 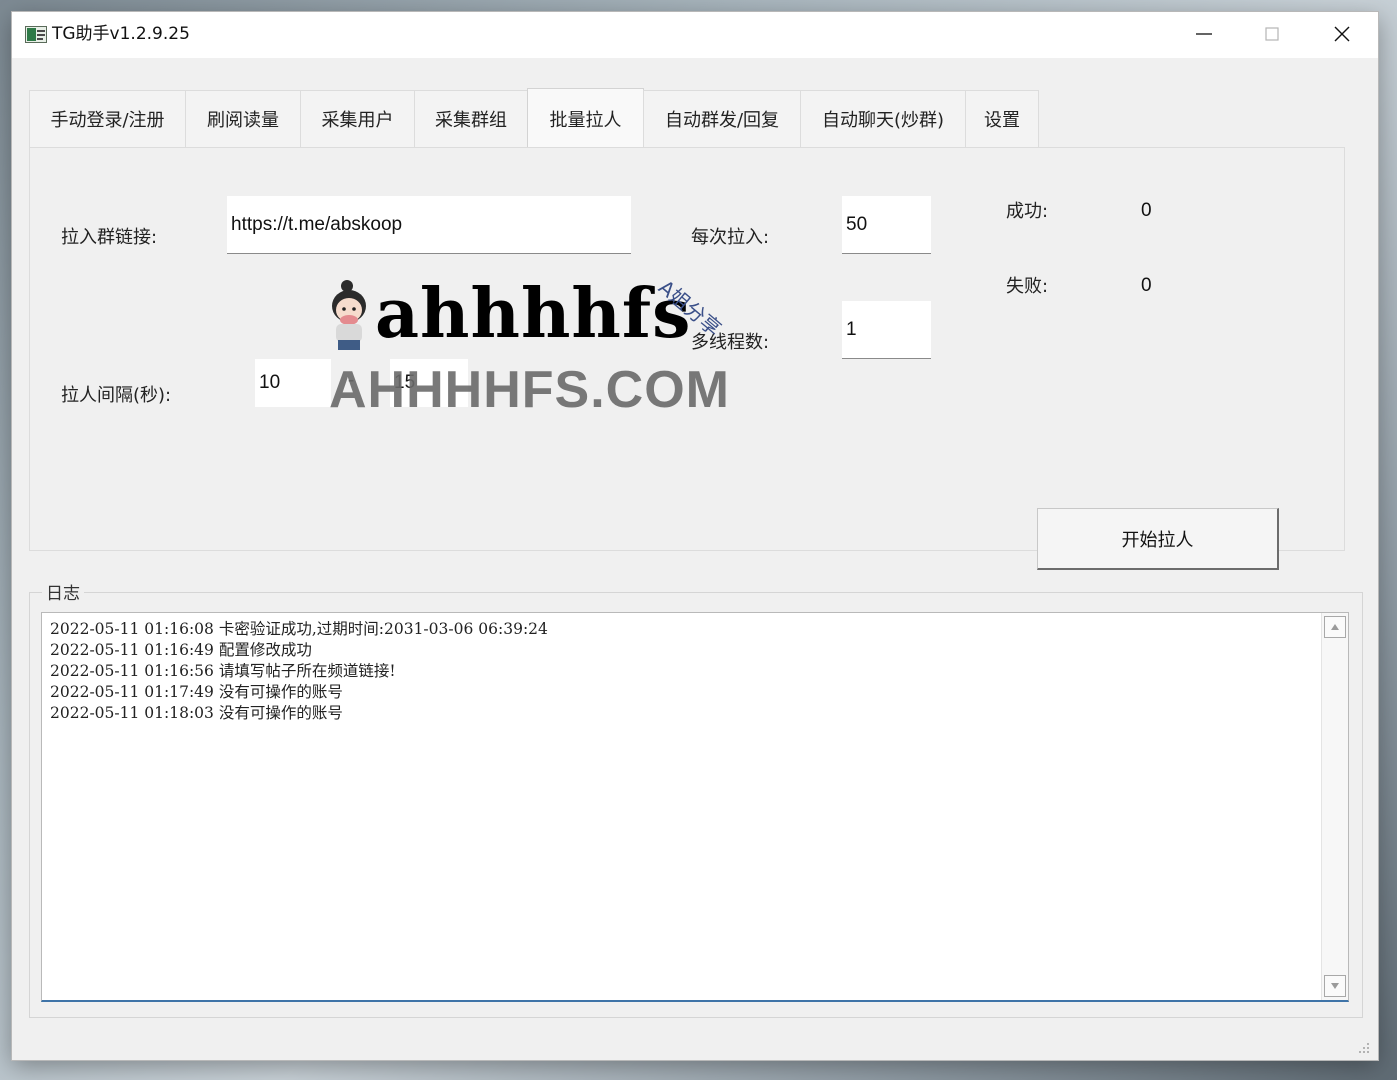 What do you see at coordinates (1146, 285) in the screenshot?
I see `fail-count: 0` at bounding box center [1146, 285].